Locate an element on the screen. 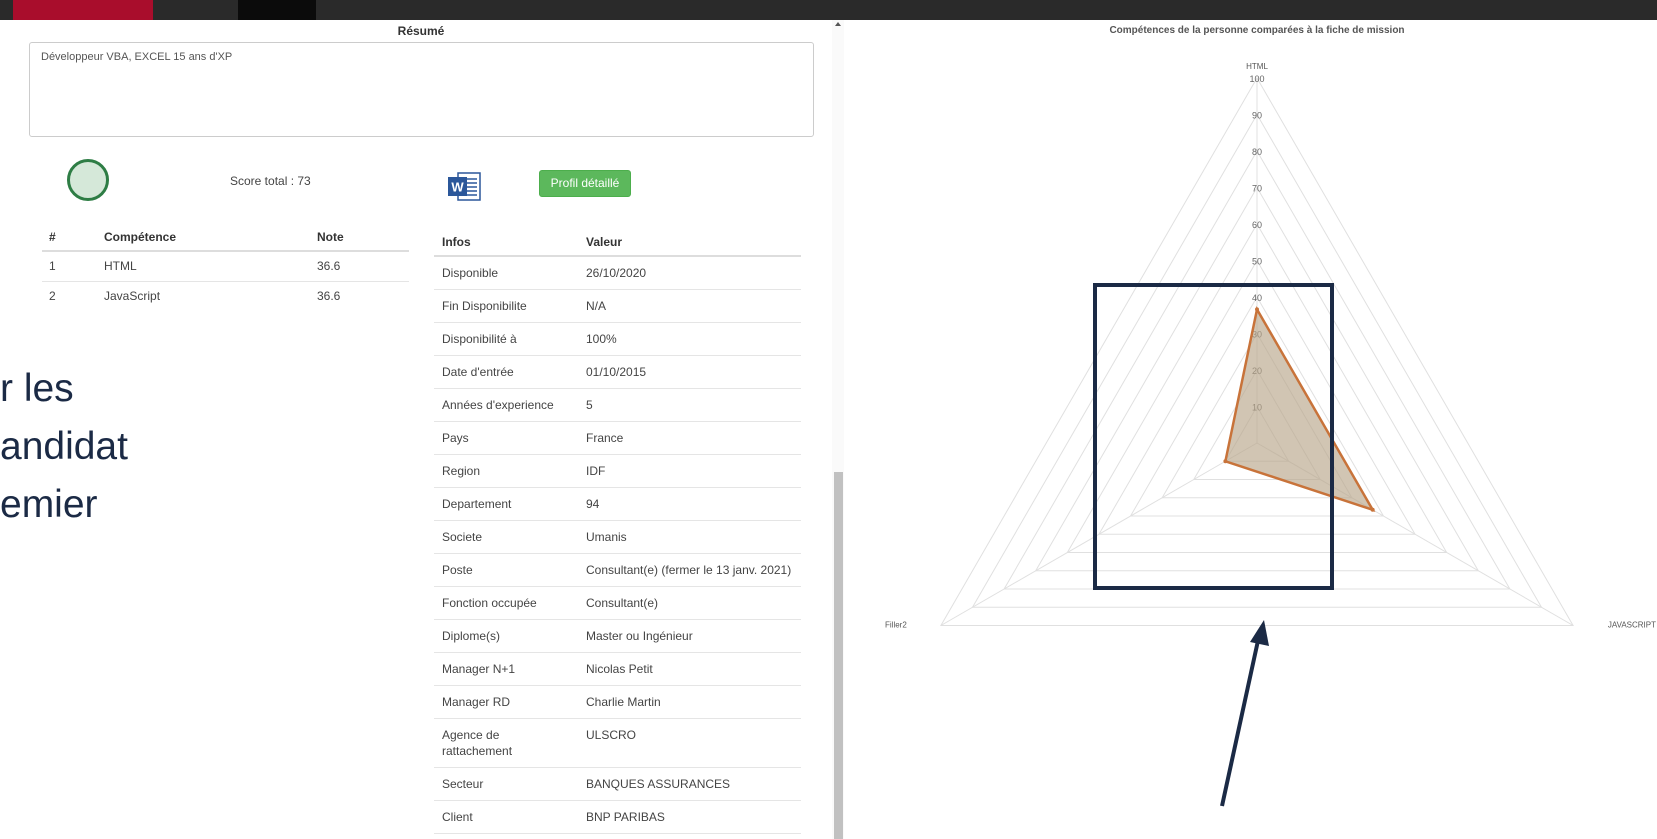 Image resolution: width=1657 pixels, height=839 pixels. info-value: 5 is located at coordinates (689, 405).